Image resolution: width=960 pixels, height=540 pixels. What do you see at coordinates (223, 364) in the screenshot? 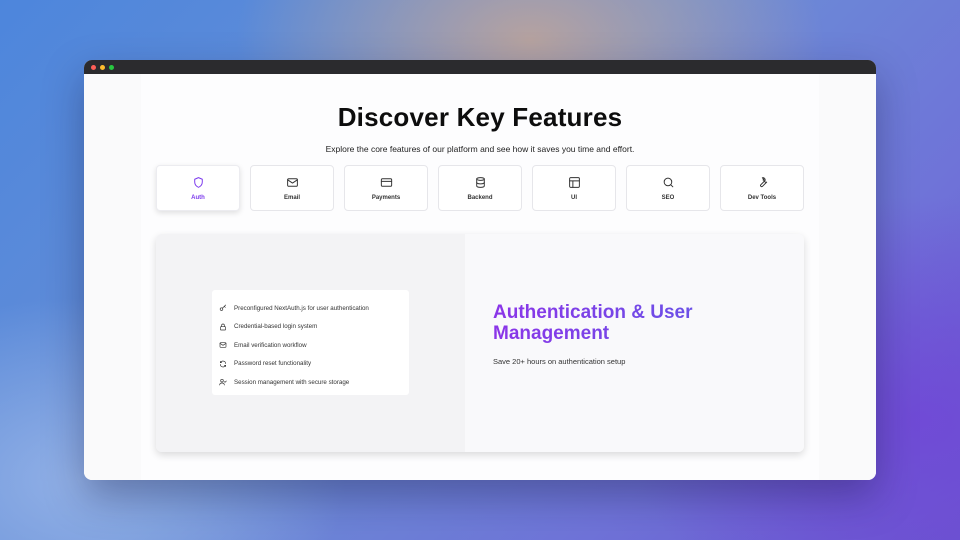
I see `refresh-icon` at bounding box center [223, 364].